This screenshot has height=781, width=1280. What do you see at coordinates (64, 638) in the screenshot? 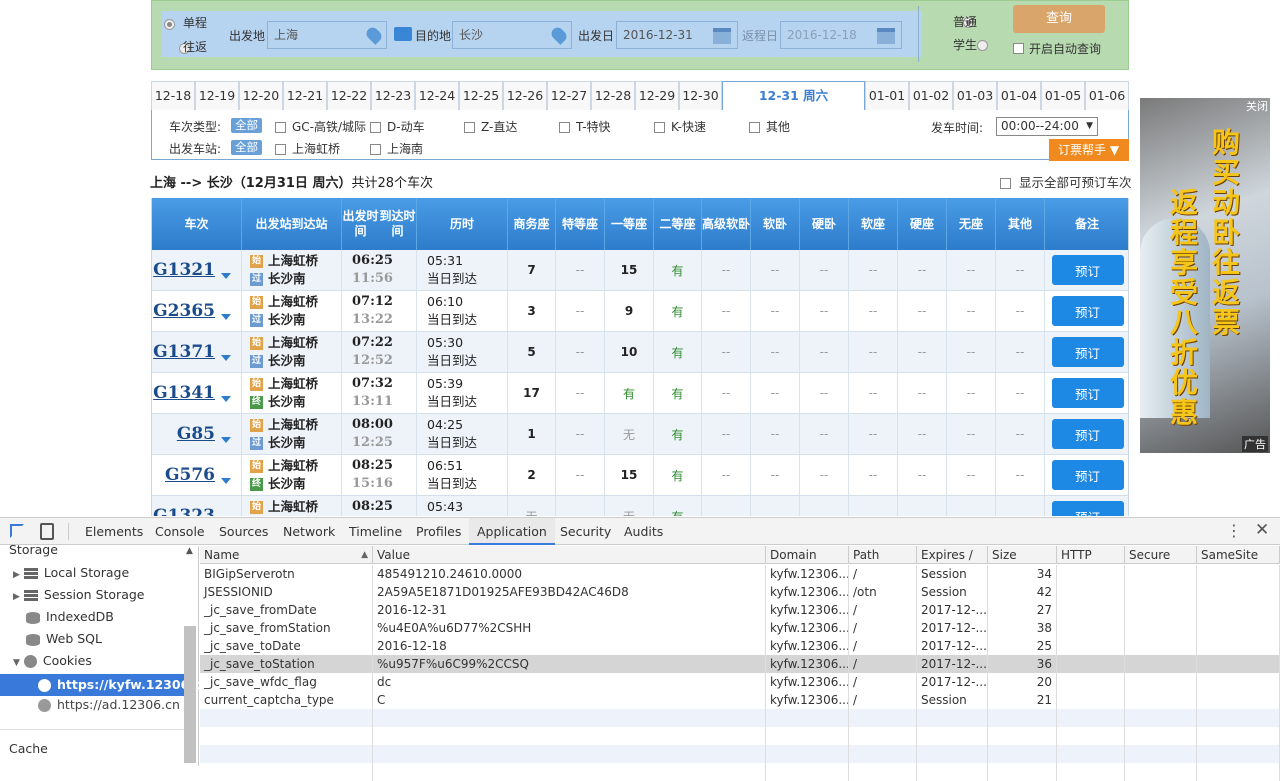
I see `sidebar-item-websql: Web SQL` at bounding box center [64, 638].